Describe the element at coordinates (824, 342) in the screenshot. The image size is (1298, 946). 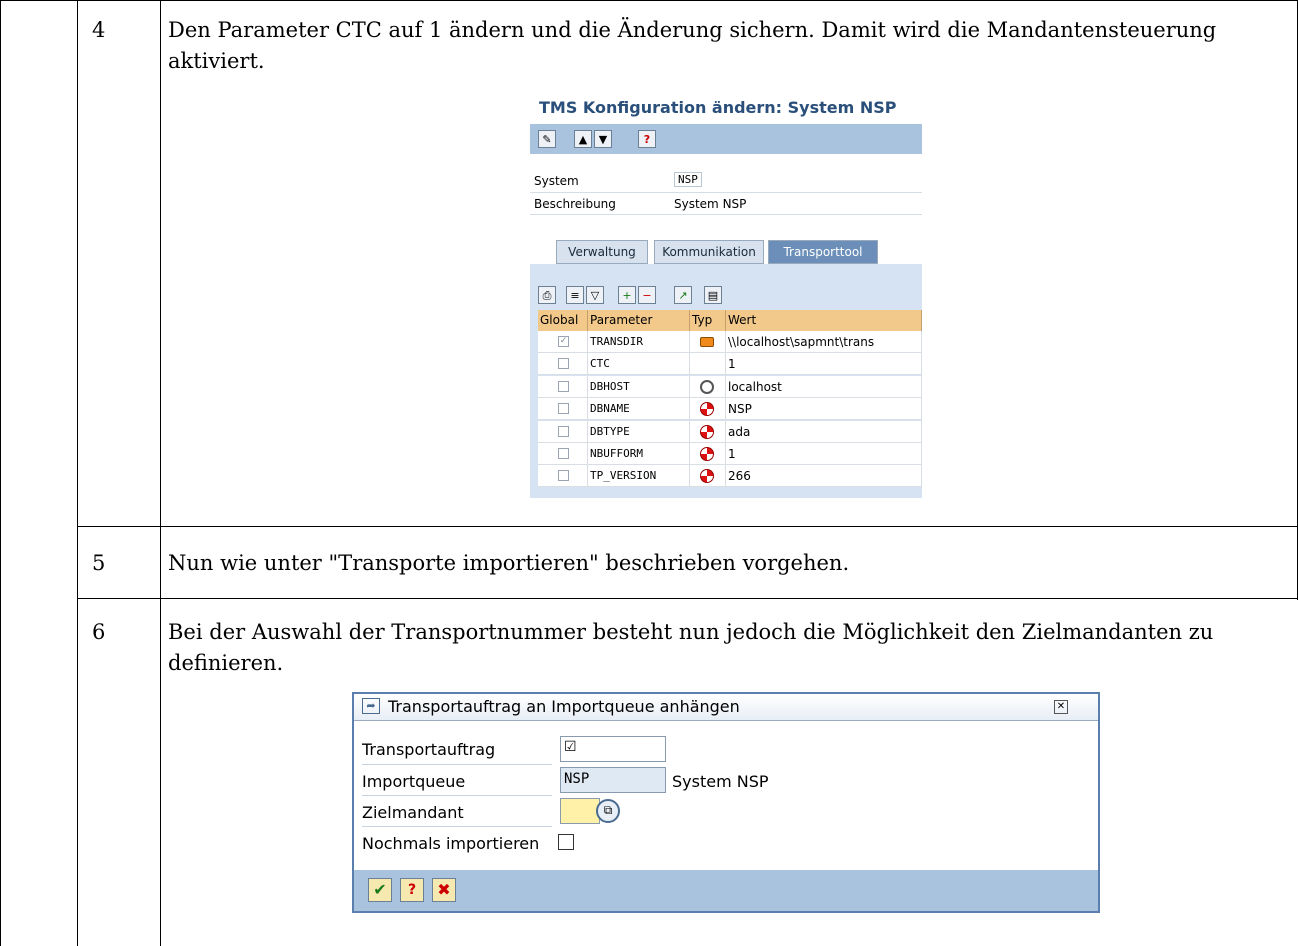
I see `wert-cell: \\localhost\sapmnt\trans` at that location.